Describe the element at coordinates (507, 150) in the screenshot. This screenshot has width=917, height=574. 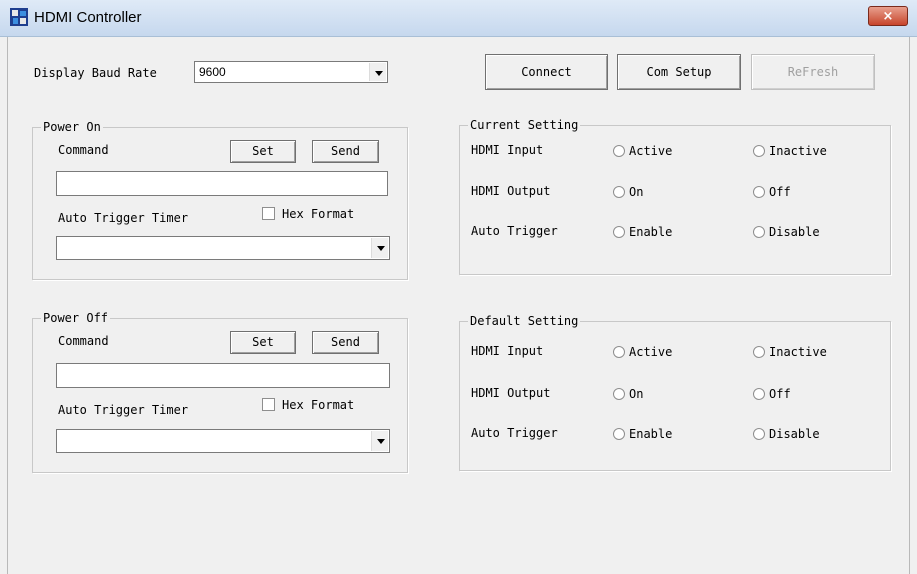
I see `current-hdmi-input-label: HDMI Input` at that location.